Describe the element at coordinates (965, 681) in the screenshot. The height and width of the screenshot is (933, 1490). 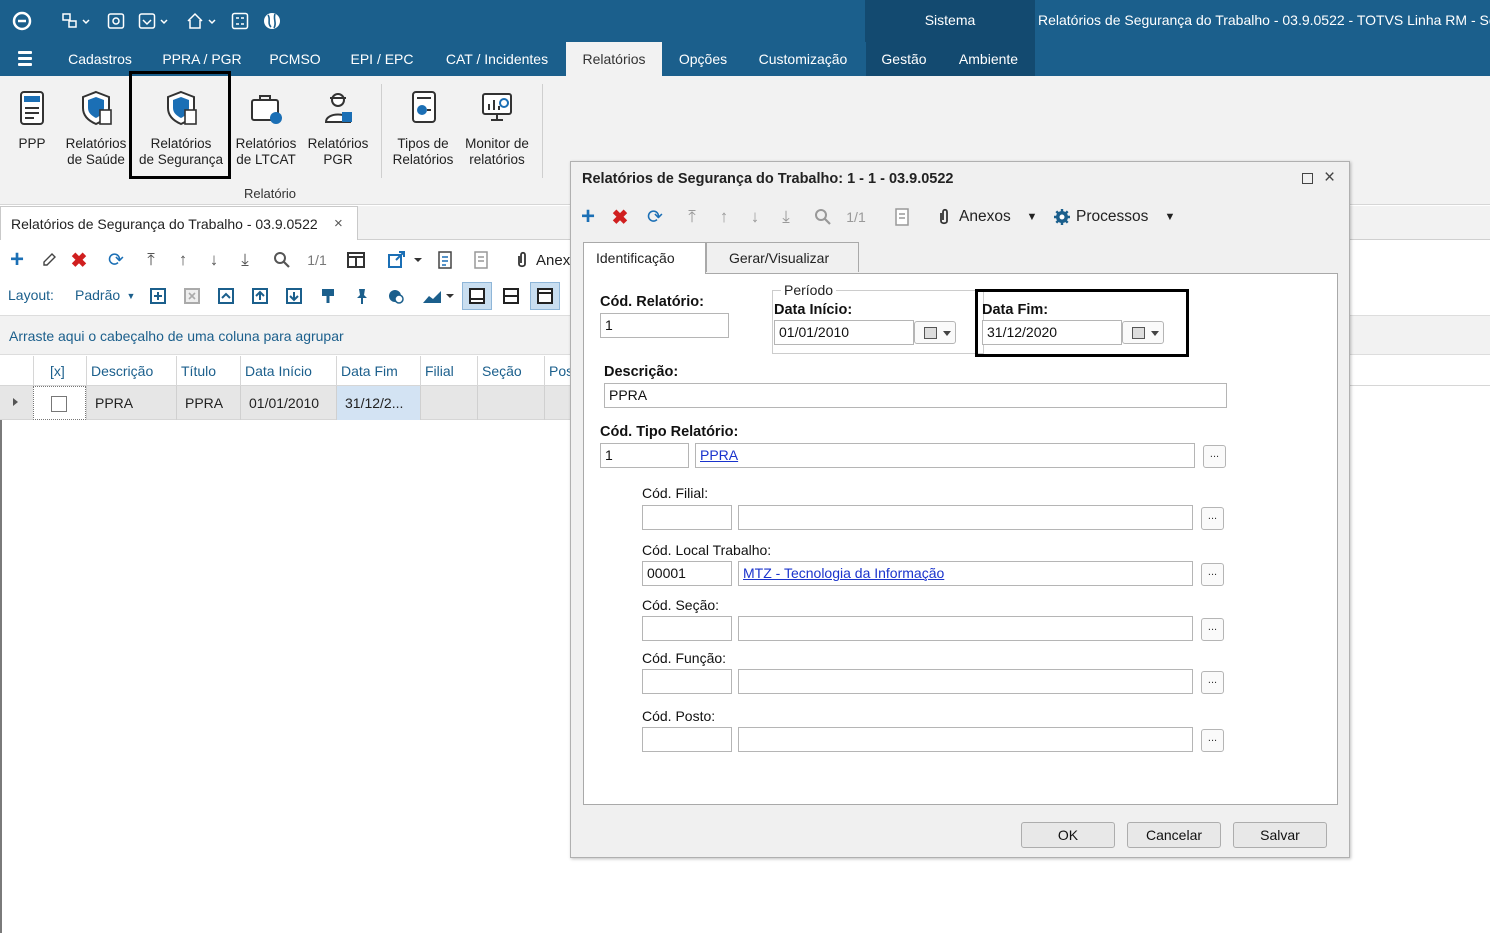
I see `funcao-name-input` at that location.